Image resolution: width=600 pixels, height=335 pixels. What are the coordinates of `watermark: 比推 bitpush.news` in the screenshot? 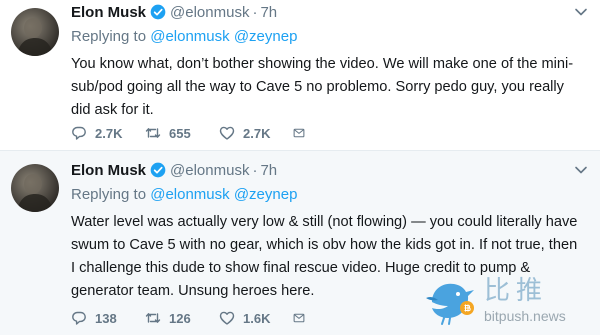 It's located at (508, 301).